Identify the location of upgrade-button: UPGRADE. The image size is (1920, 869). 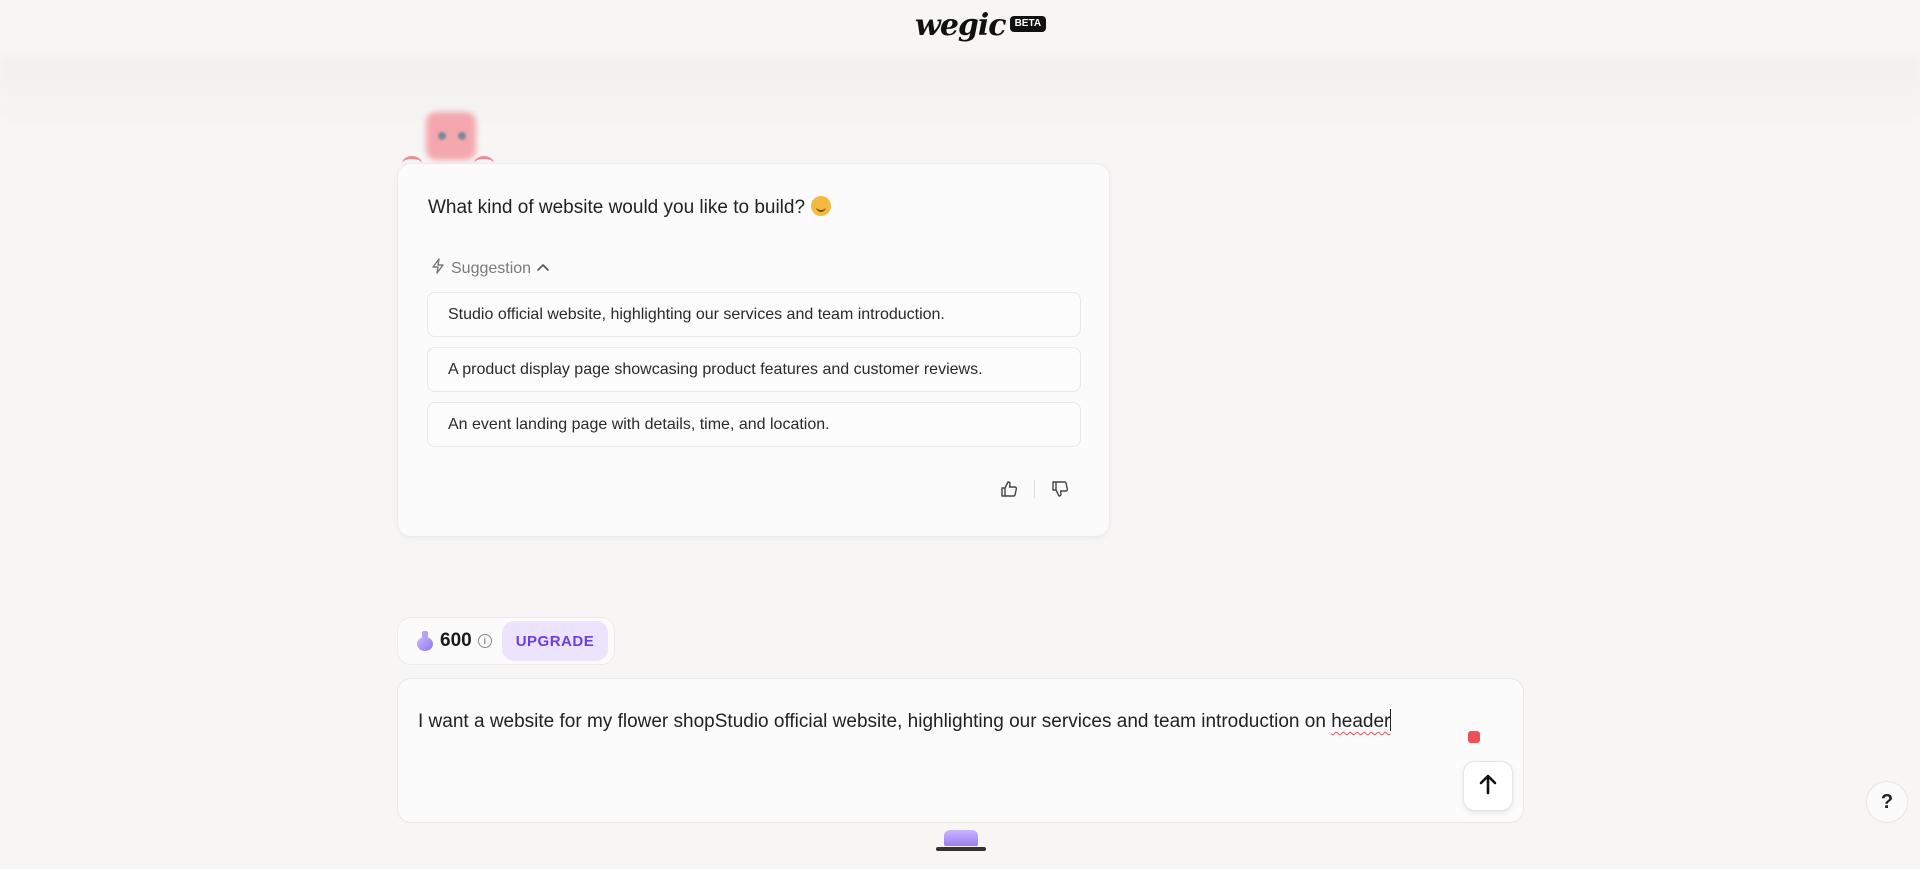
(555, 641).